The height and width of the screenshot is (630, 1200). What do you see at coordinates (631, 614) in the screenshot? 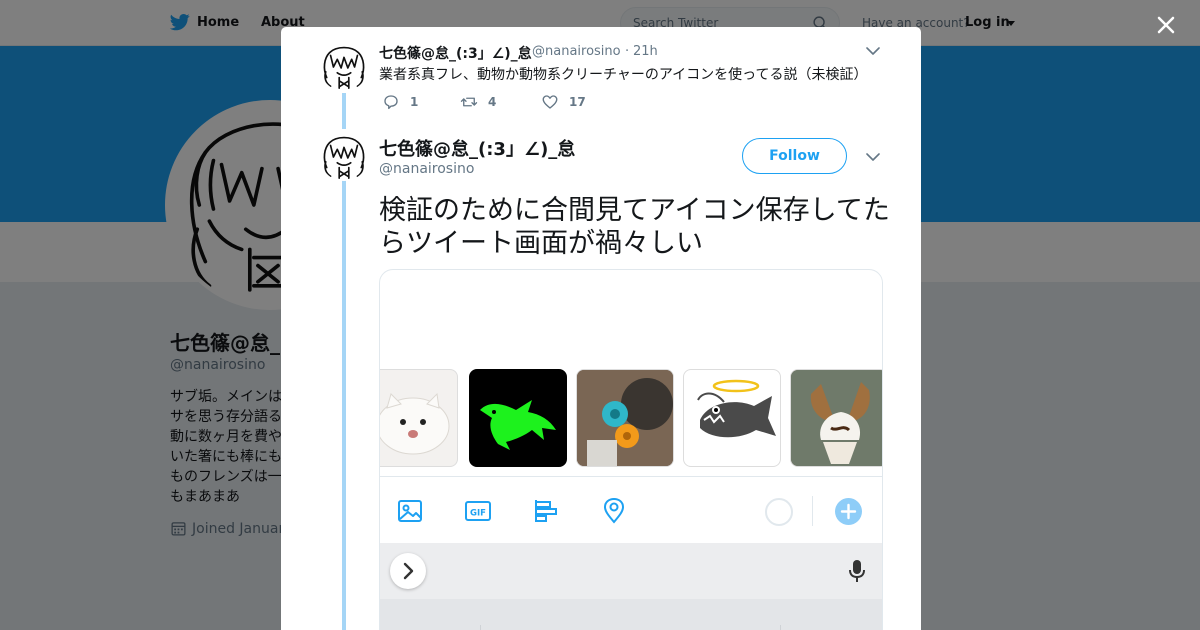
I see `keyboard-area` at bounding box center [631, 614].